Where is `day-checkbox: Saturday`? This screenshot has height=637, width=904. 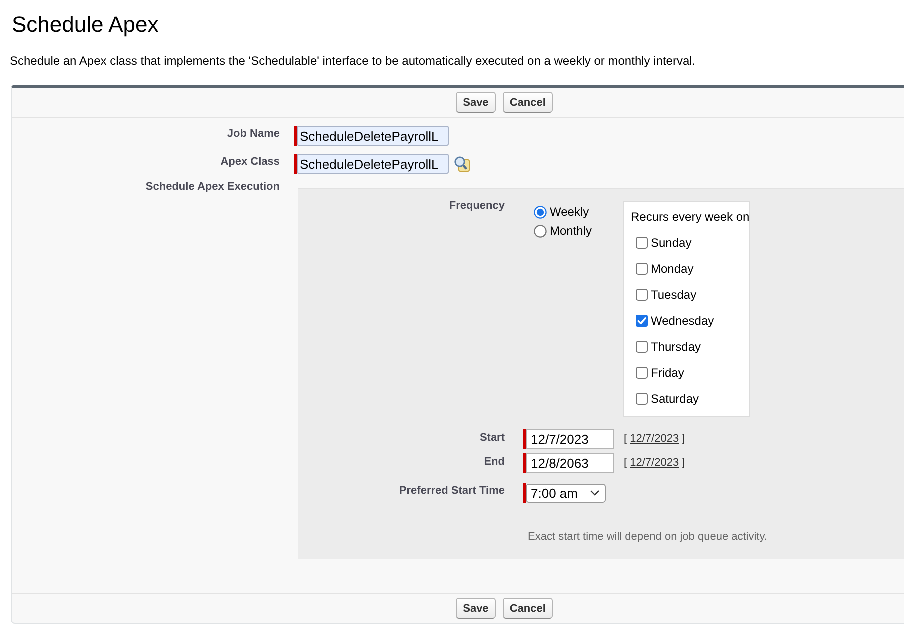 day-checkbox: Saturday is located at coordinates (668, 399).